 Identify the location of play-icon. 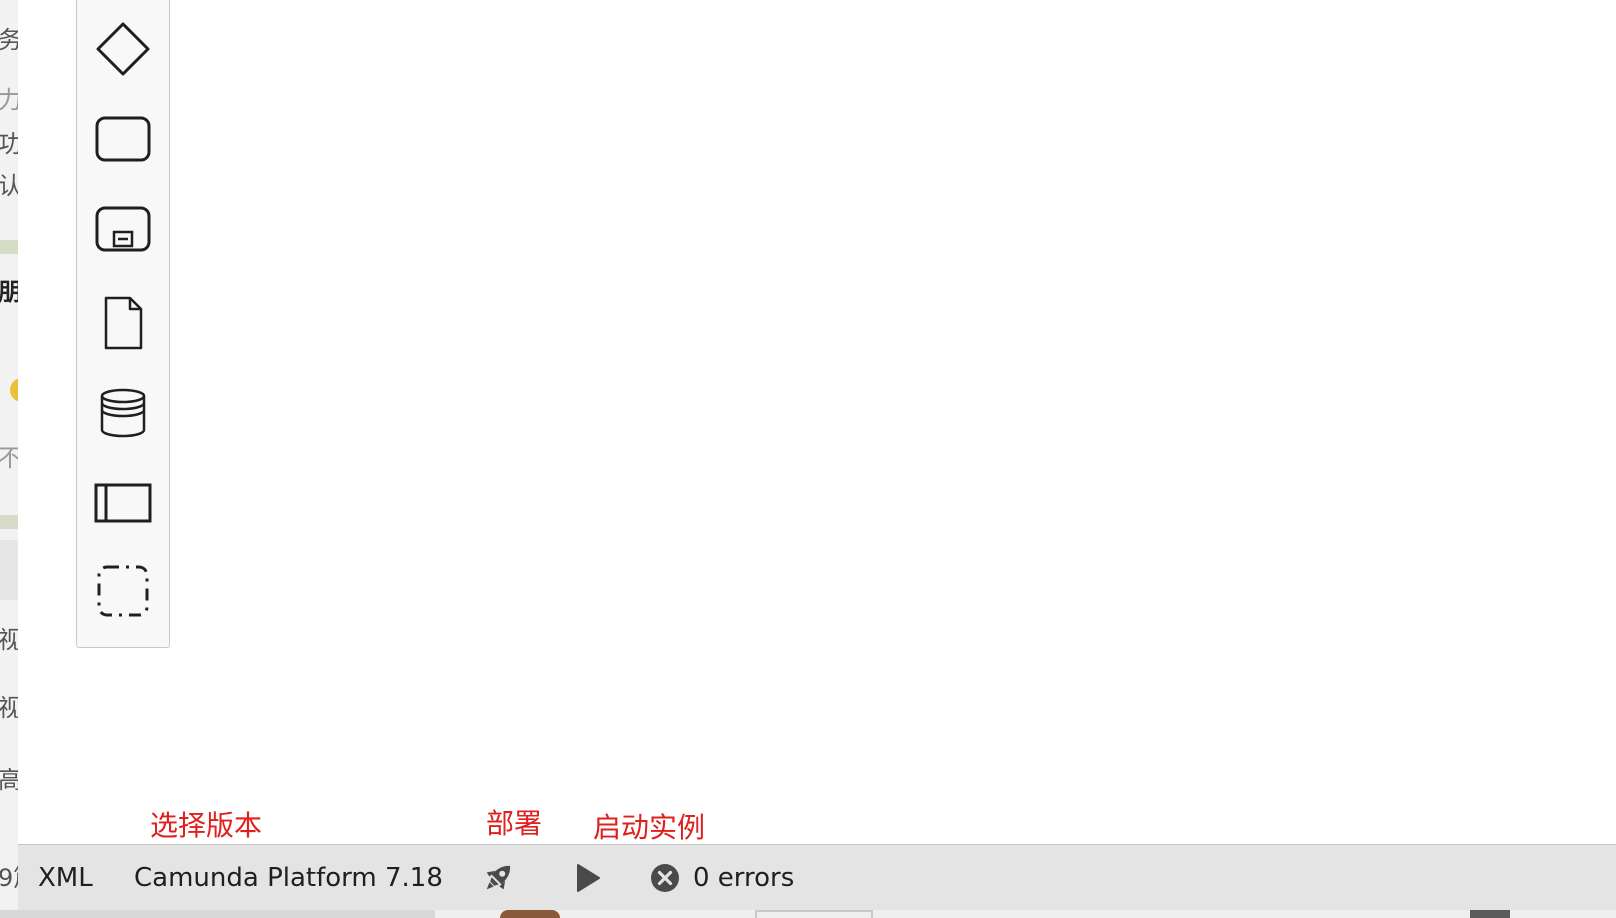
(588, 878).